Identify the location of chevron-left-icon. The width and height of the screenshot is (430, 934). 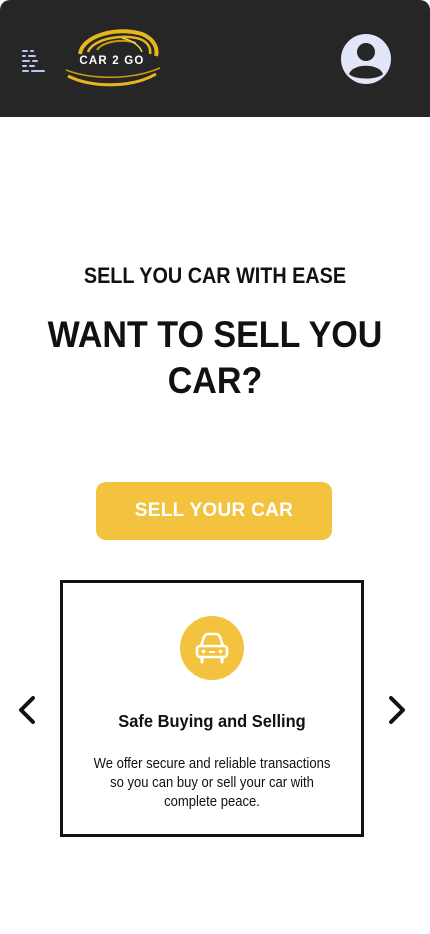
(29, 710).